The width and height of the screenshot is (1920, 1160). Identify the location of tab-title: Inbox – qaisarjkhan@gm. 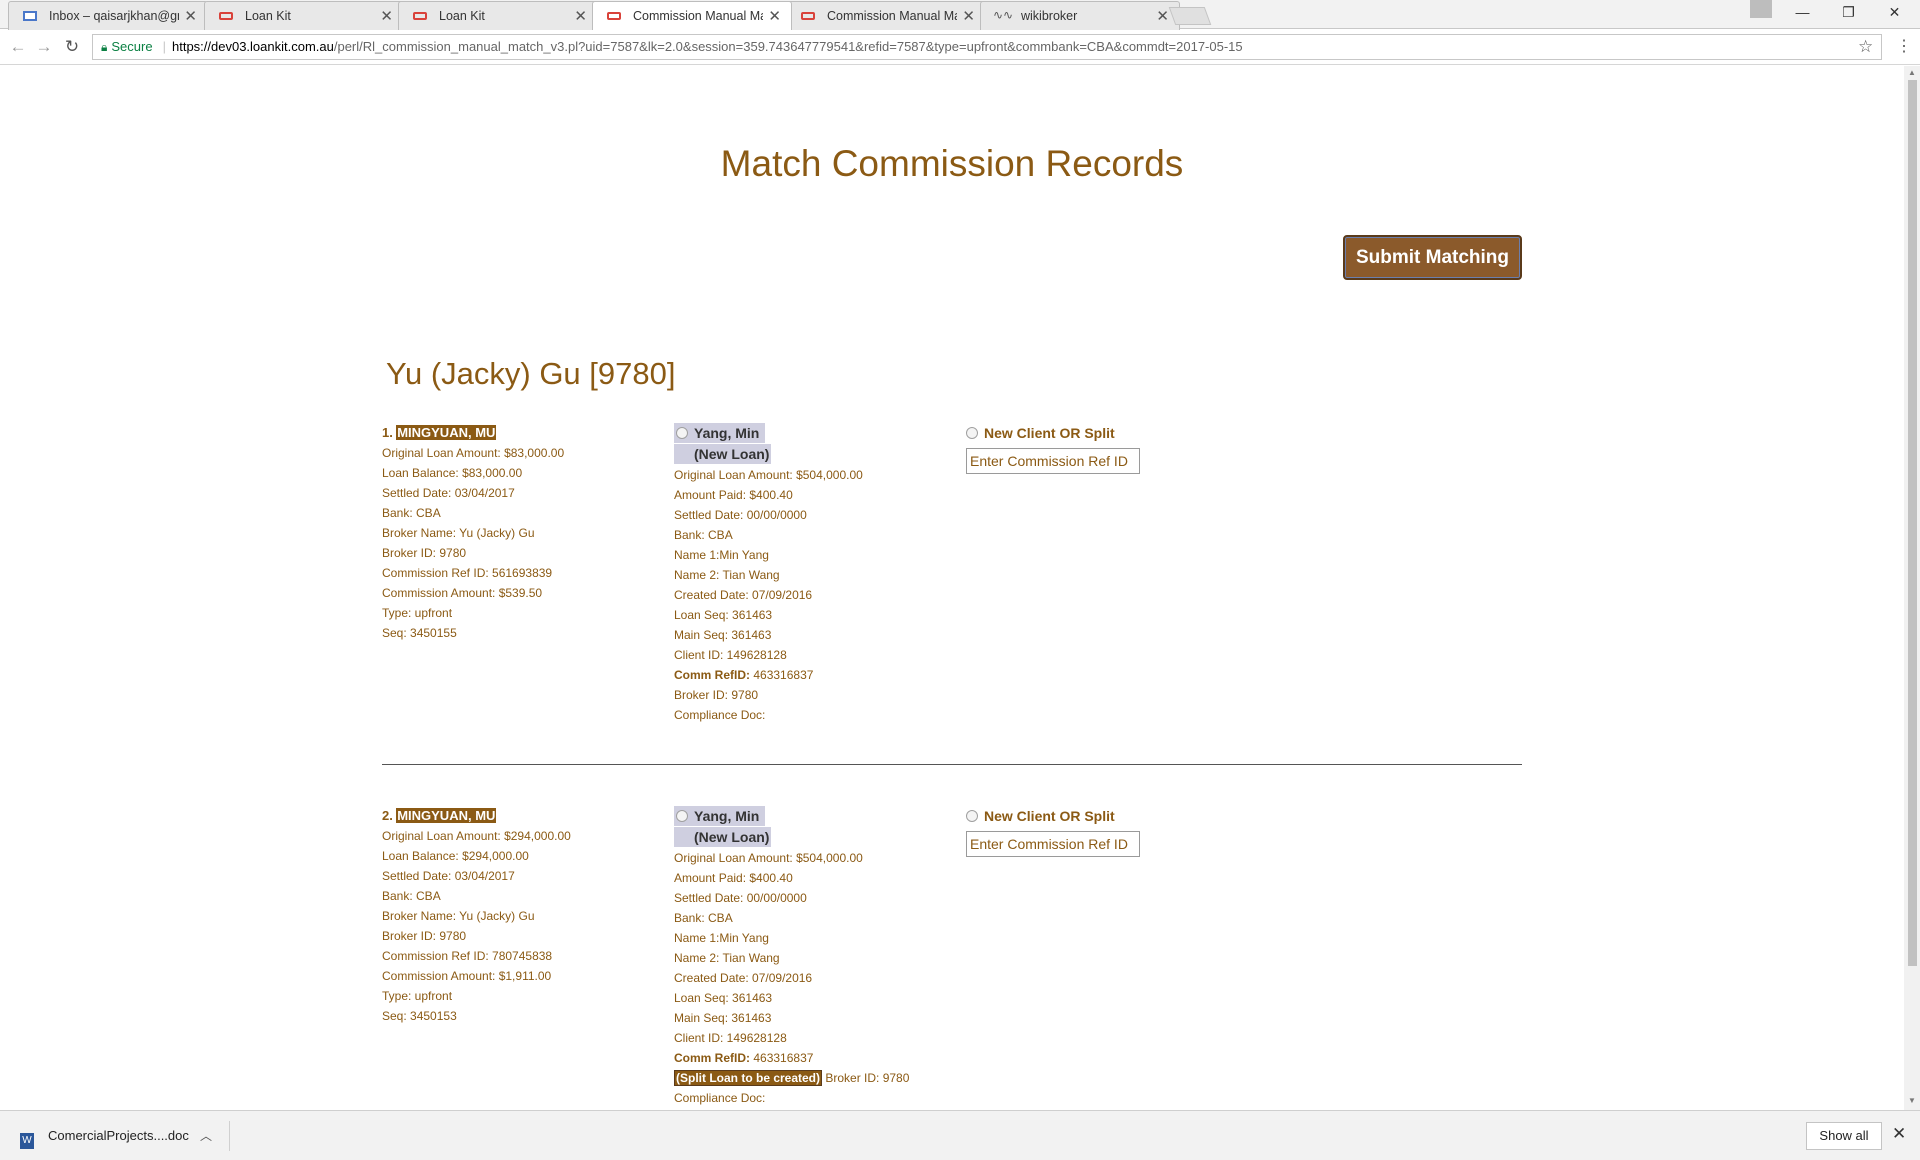
(114, 16).